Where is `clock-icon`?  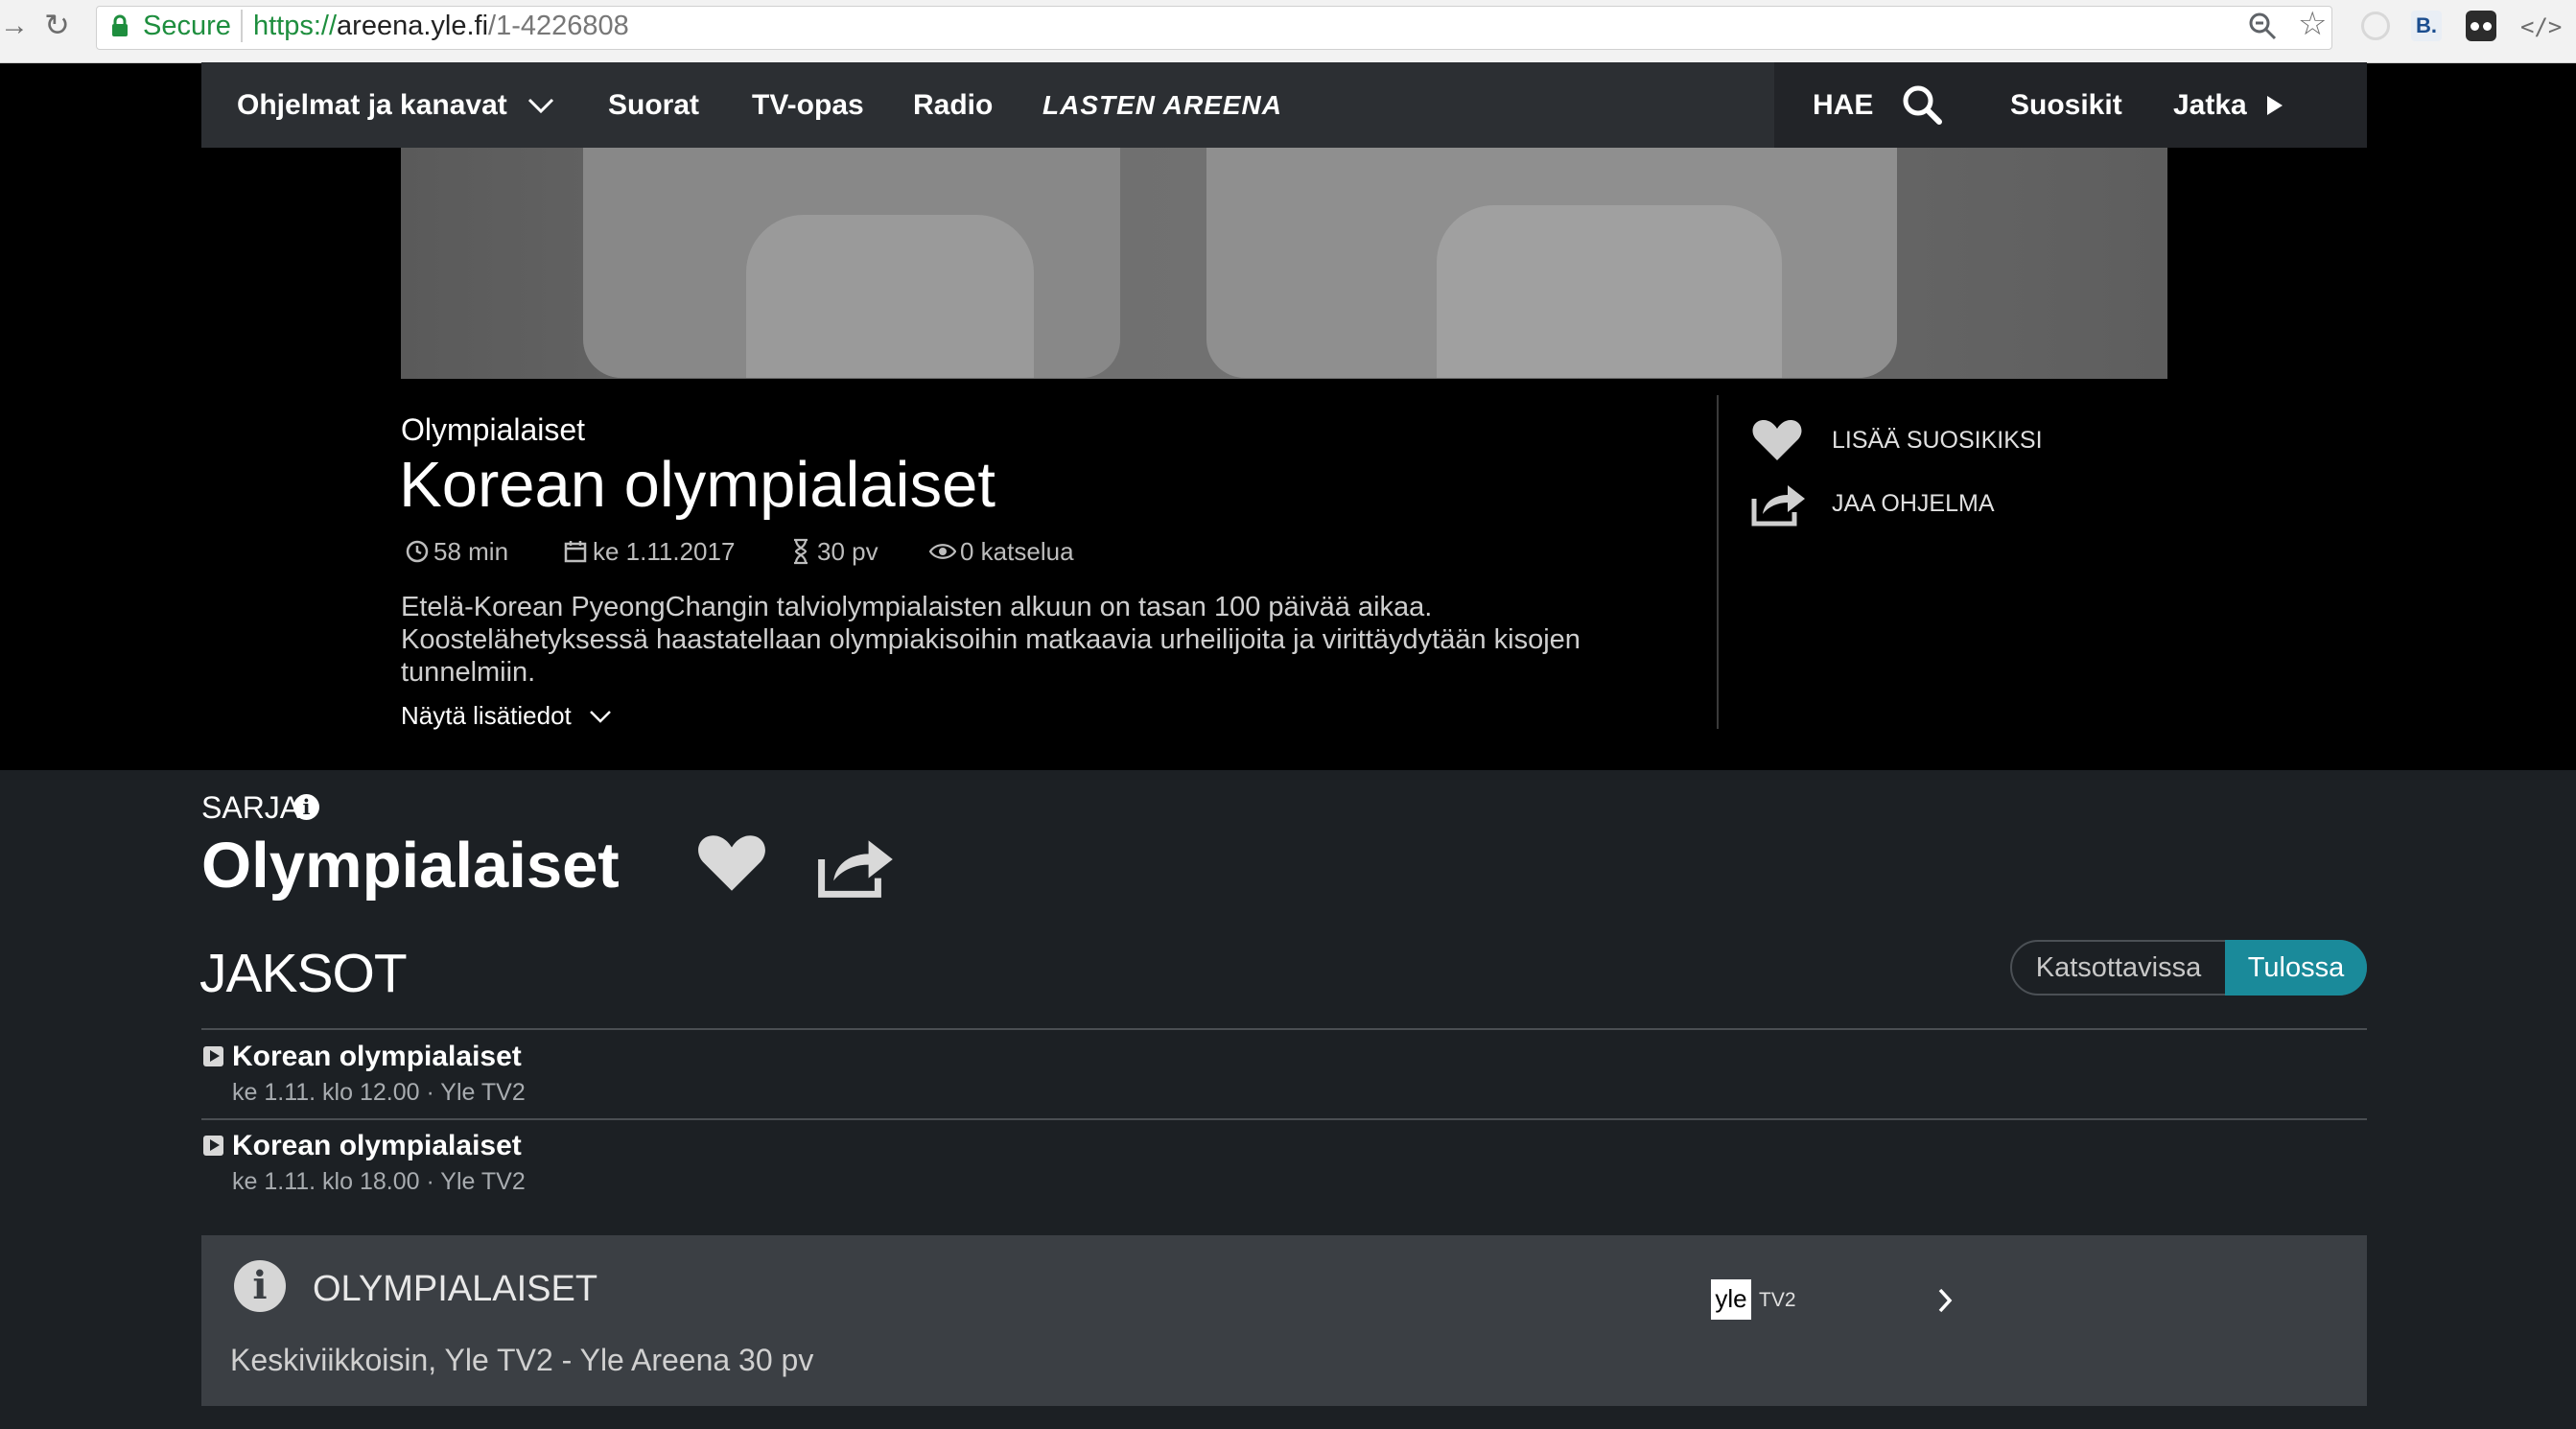
clock-icon is located at coordinates (417, 551).